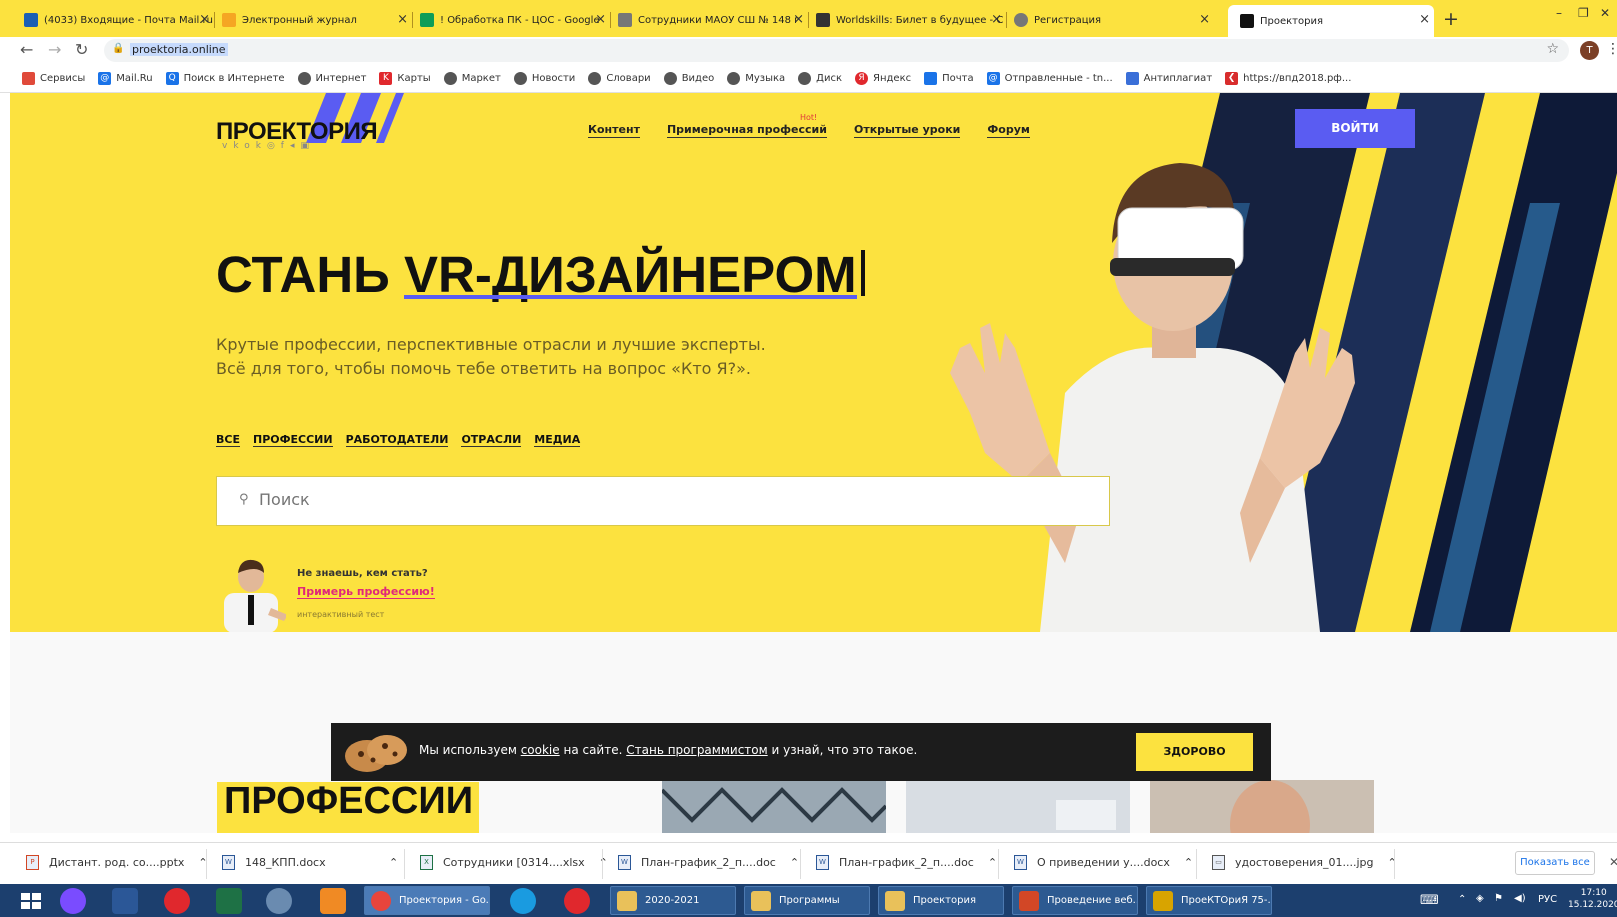 This screenshot has height=917, width=1617. I want to click on tab-journal: Электронный журнал ×, so click(317, 20).